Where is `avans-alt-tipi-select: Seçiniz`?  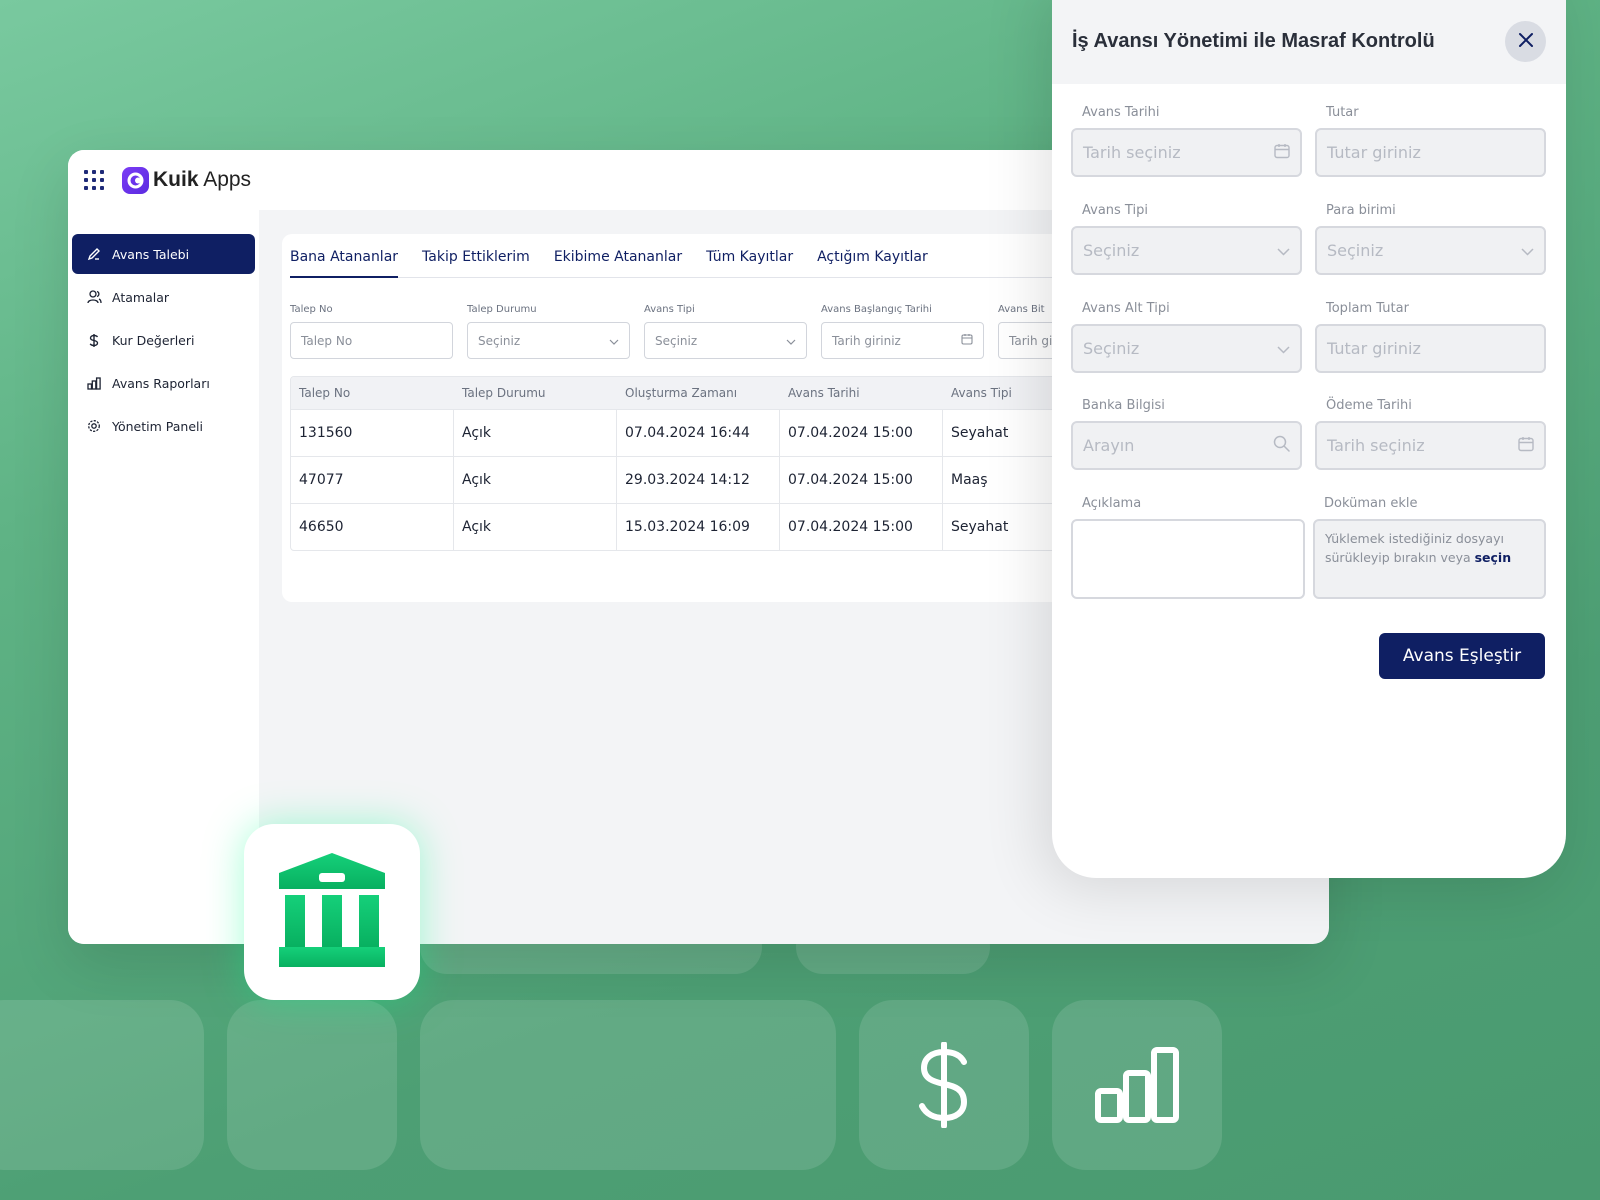 avans-alt-tipi-select: Seçiniz is located at coordinates (1186, 348).